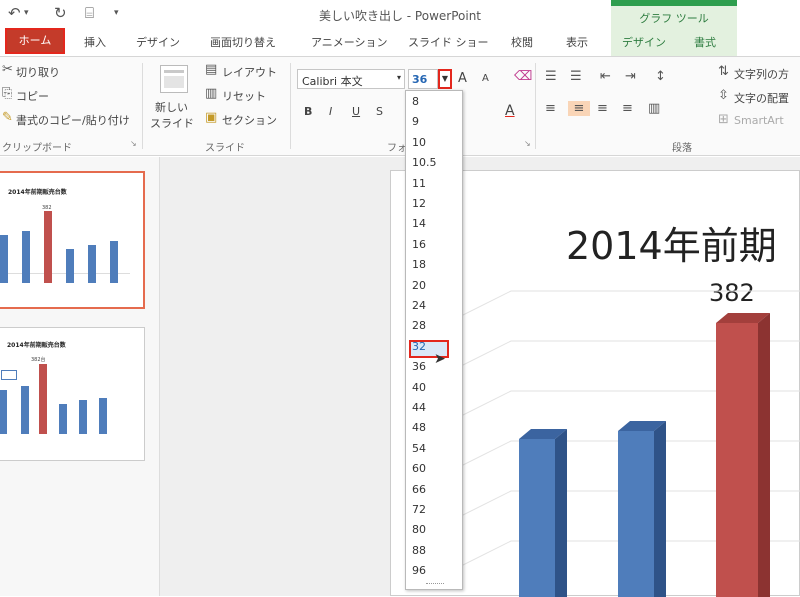 The width and height of the screenshot is (800, 597). I want to click on new-slide-icon, so click(174, 79).